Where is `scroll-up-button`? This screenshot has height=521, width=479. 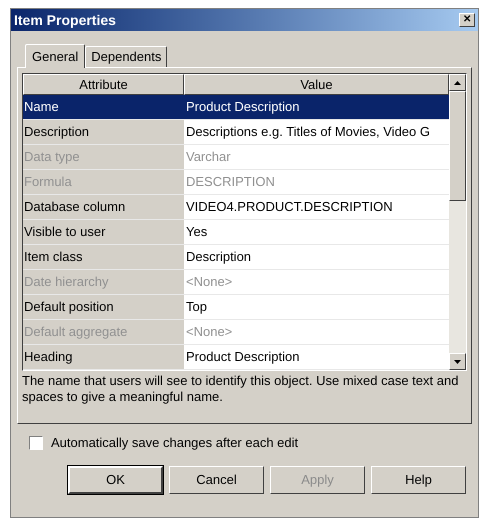 scroll-up-button is located at coordinates (457, 82).